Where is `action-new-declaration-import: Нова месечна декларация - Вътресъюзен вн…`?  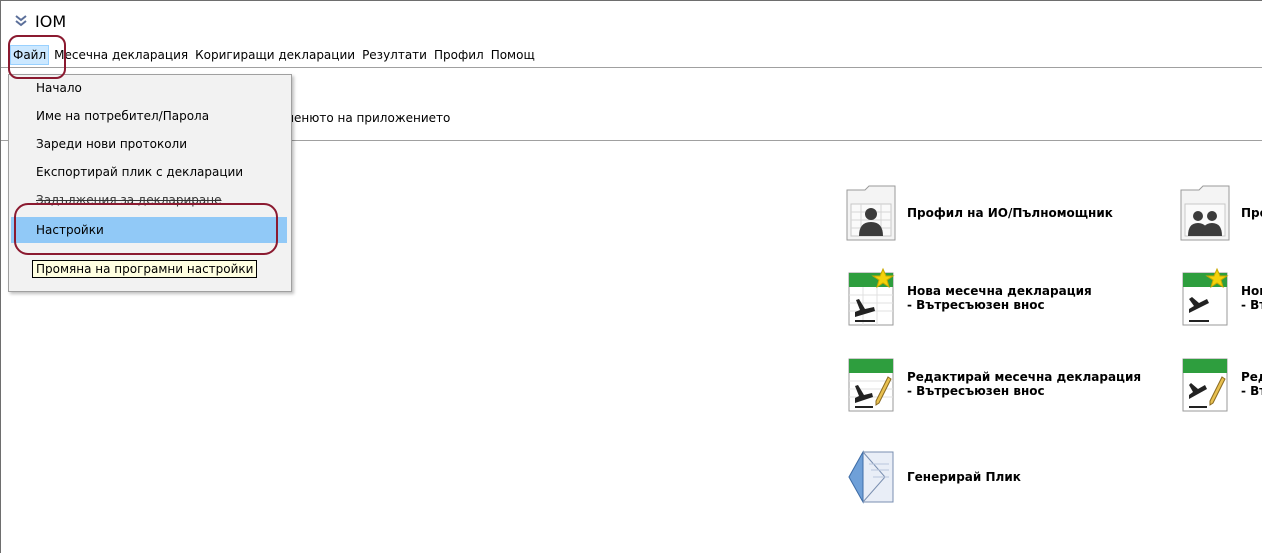
action-new-declaration-import: Нова месечна декларация - Вътресъюзен вн… is located at coordinates (968, 298).